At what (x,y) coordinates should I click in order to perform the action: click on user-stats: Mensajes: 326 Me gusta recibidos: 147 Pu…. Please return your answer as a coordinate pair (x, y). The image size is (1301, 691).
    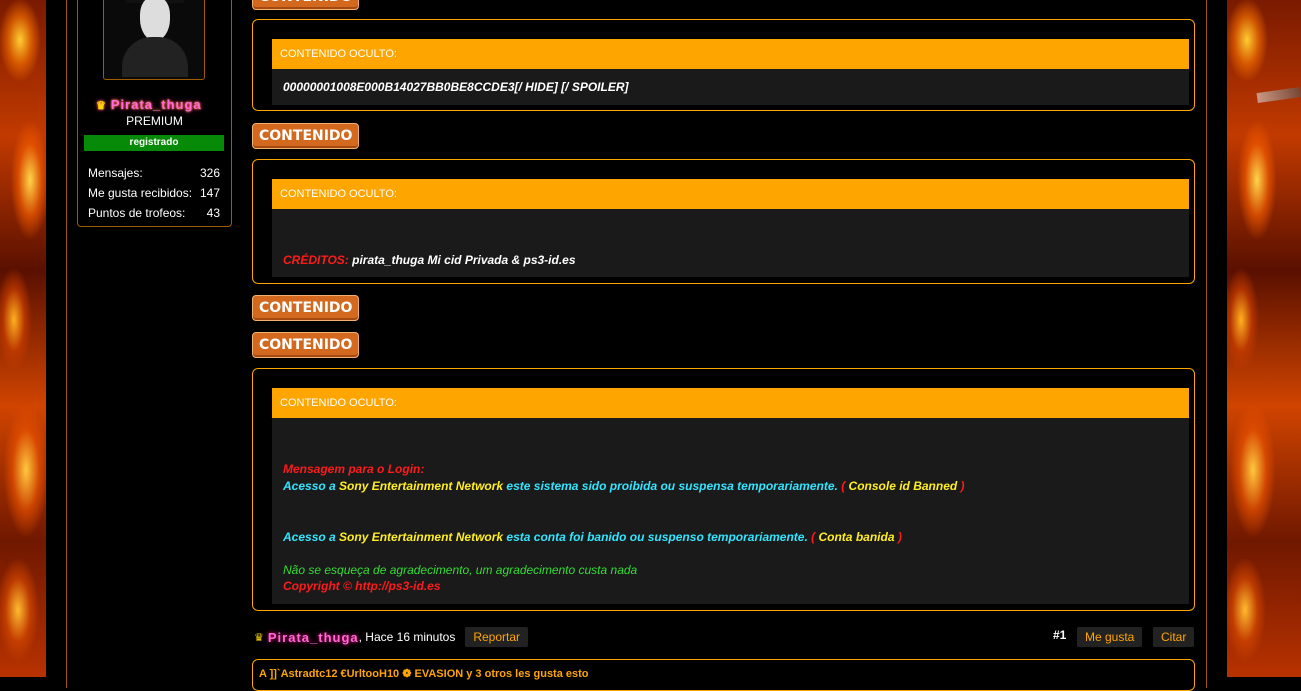
    Looking at the image, I should click on (154, 196).